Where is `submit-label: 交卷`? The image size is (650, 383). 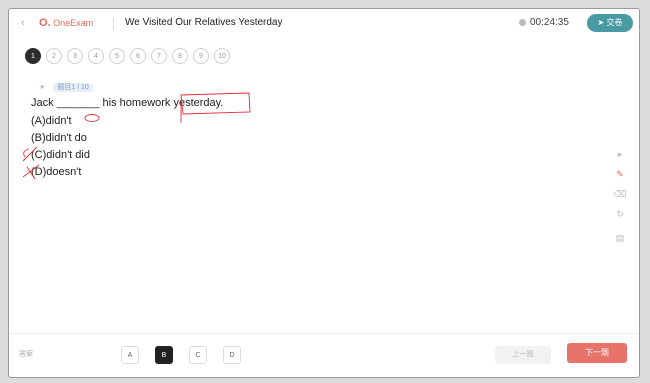 submit-label: 交卷 is located at coordinates (614, 22).